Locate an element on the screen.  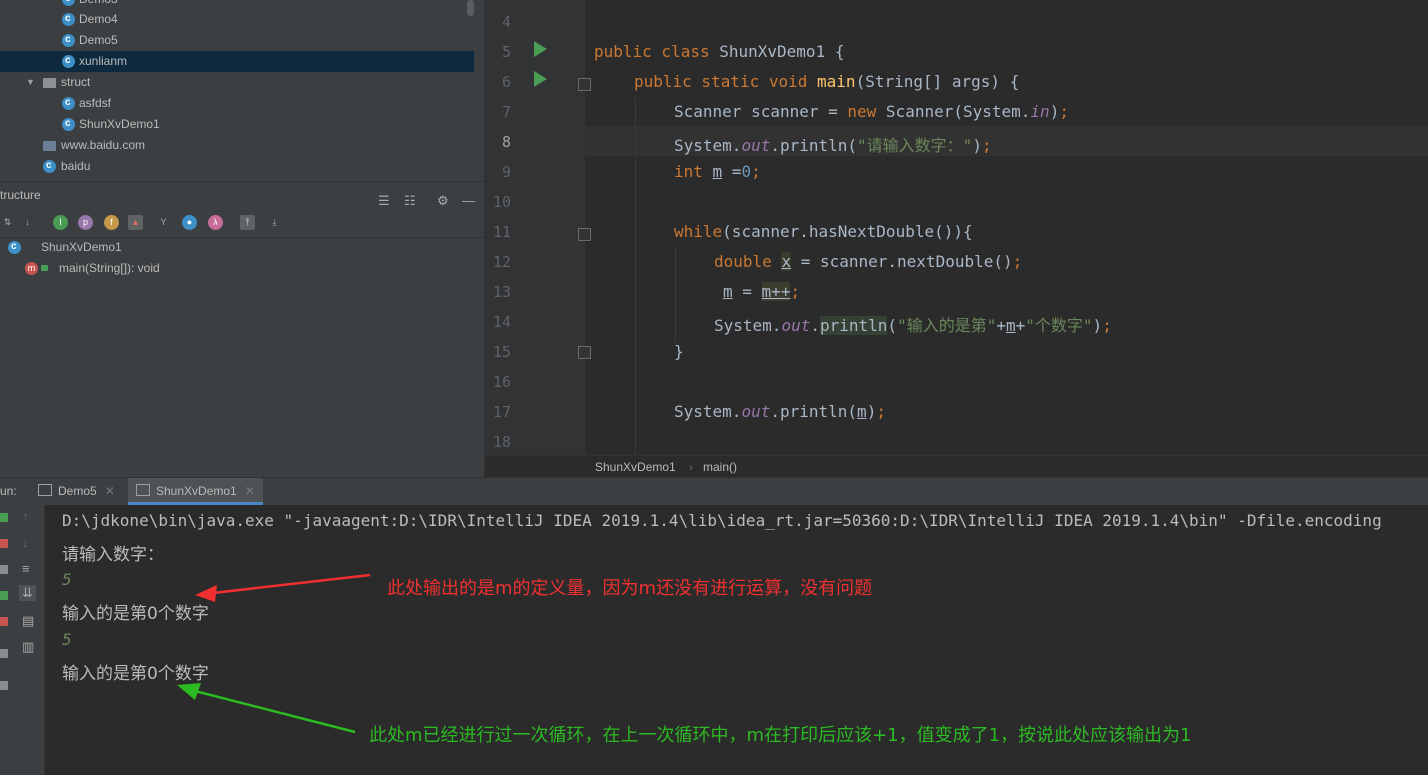
run-main-icon is located at coordinates (540, 79).